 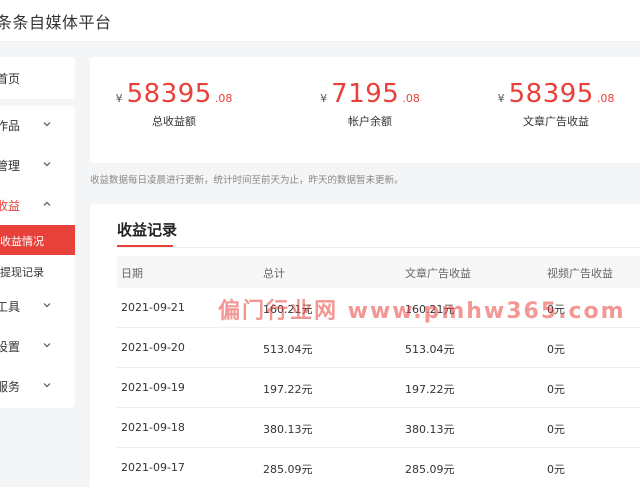 What do you see at coordinates (378, 348) in the screenshot?
I see `table-row: 2021-09-20 513.04元 513.04元 0元` at bounding box center [378, 348].